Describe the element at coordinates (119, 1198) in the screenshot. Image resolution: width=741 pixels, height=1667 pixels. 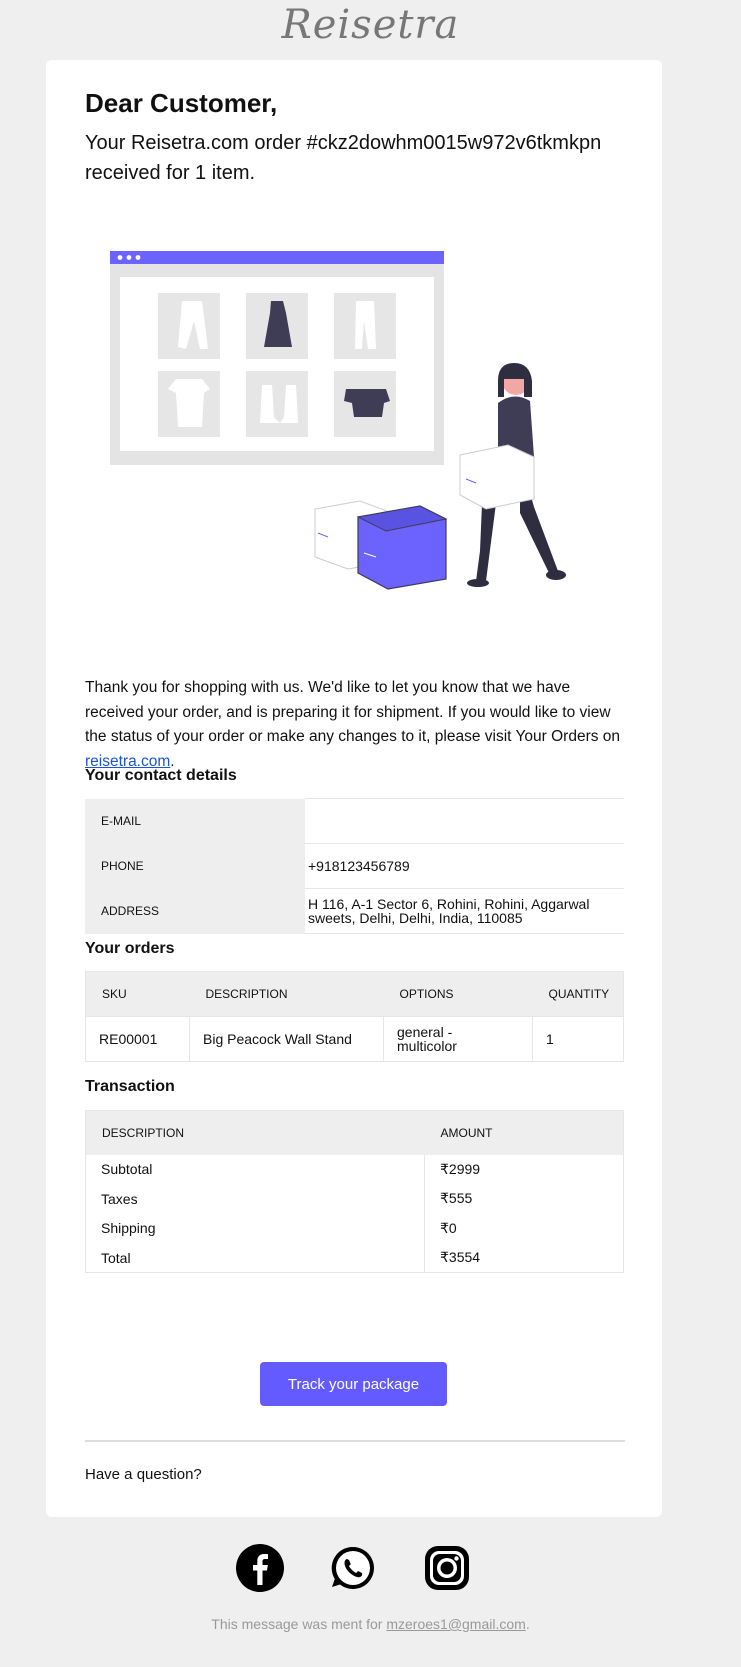
I see `taxes-label: Taxes` at that location.